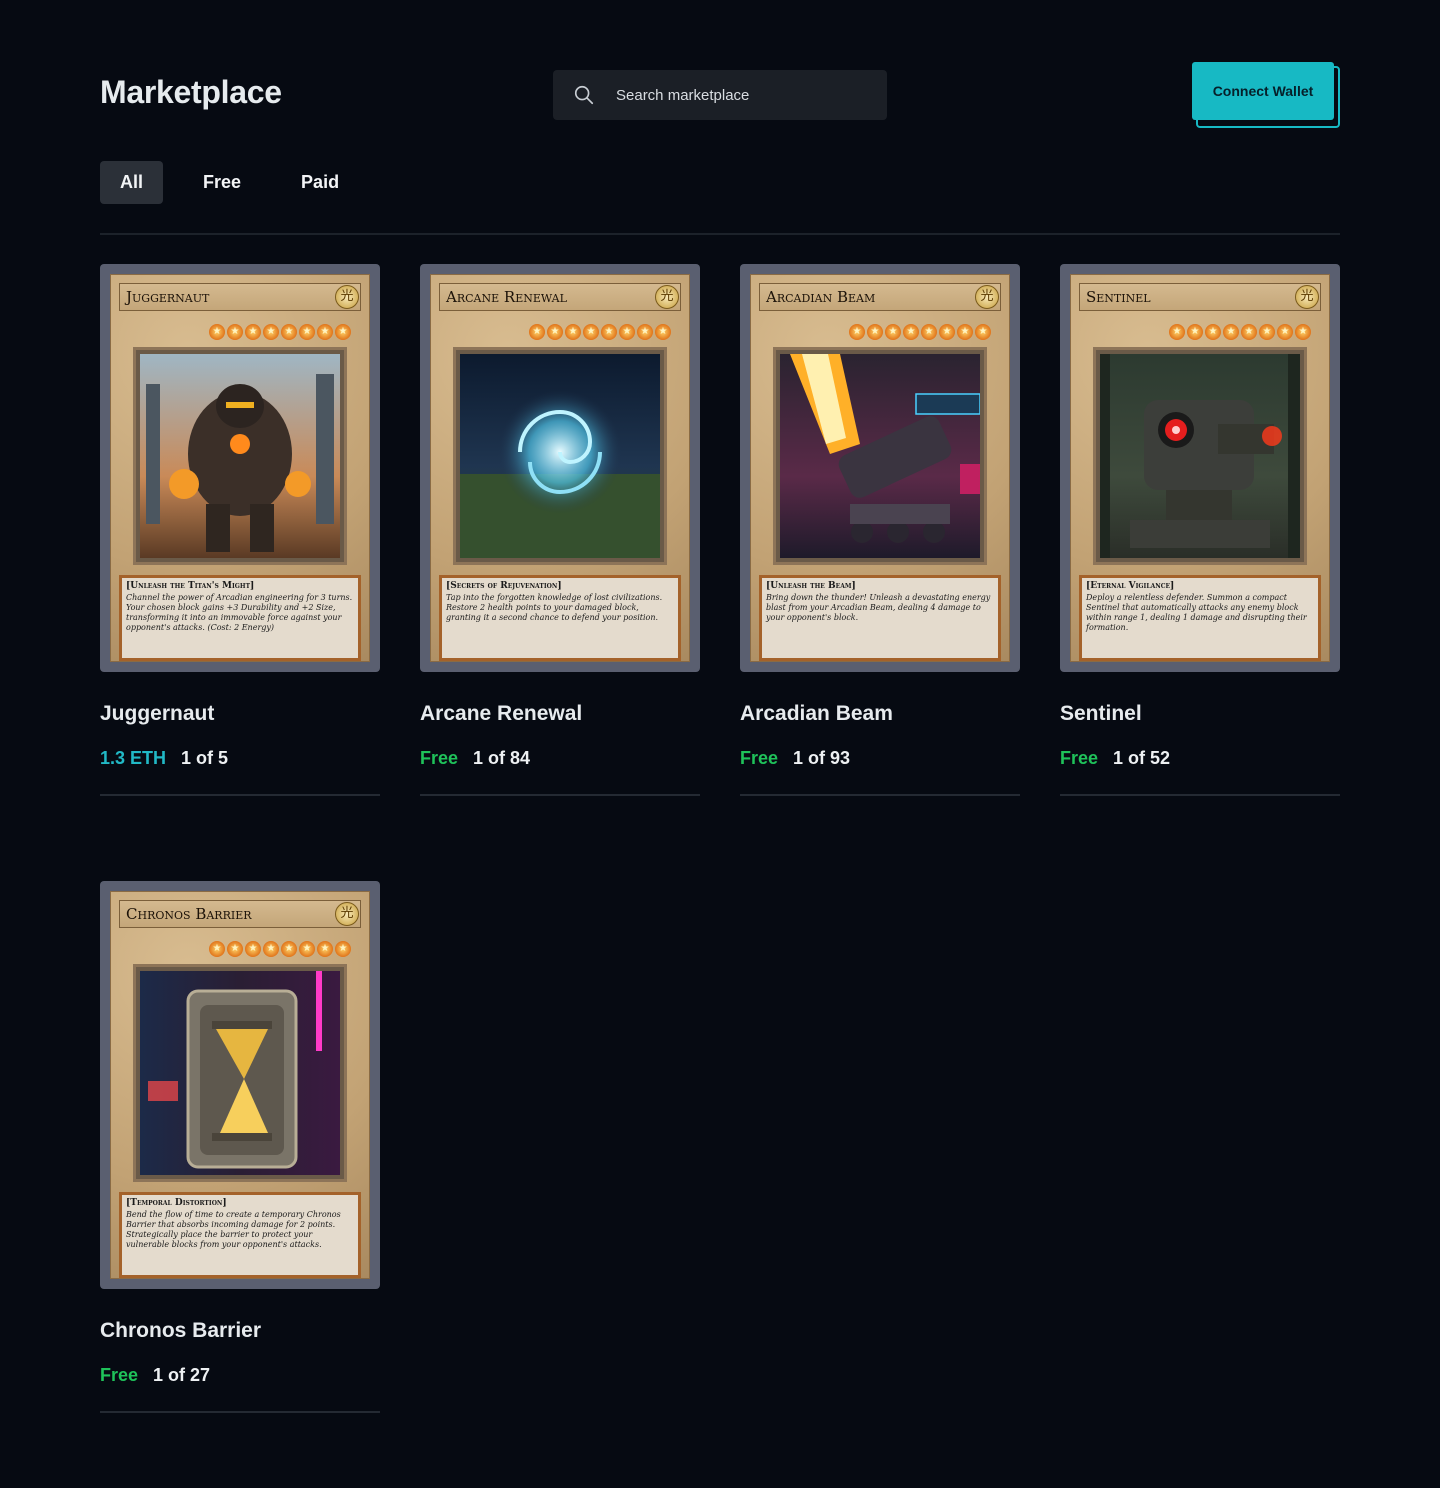 The width and height of the screenshot is (1440, 1488). What do you see at coordinates (240, 1375) in the screenshot?
I see `item-meta: Free 1 of 27` at bounding box center [240, 1375].